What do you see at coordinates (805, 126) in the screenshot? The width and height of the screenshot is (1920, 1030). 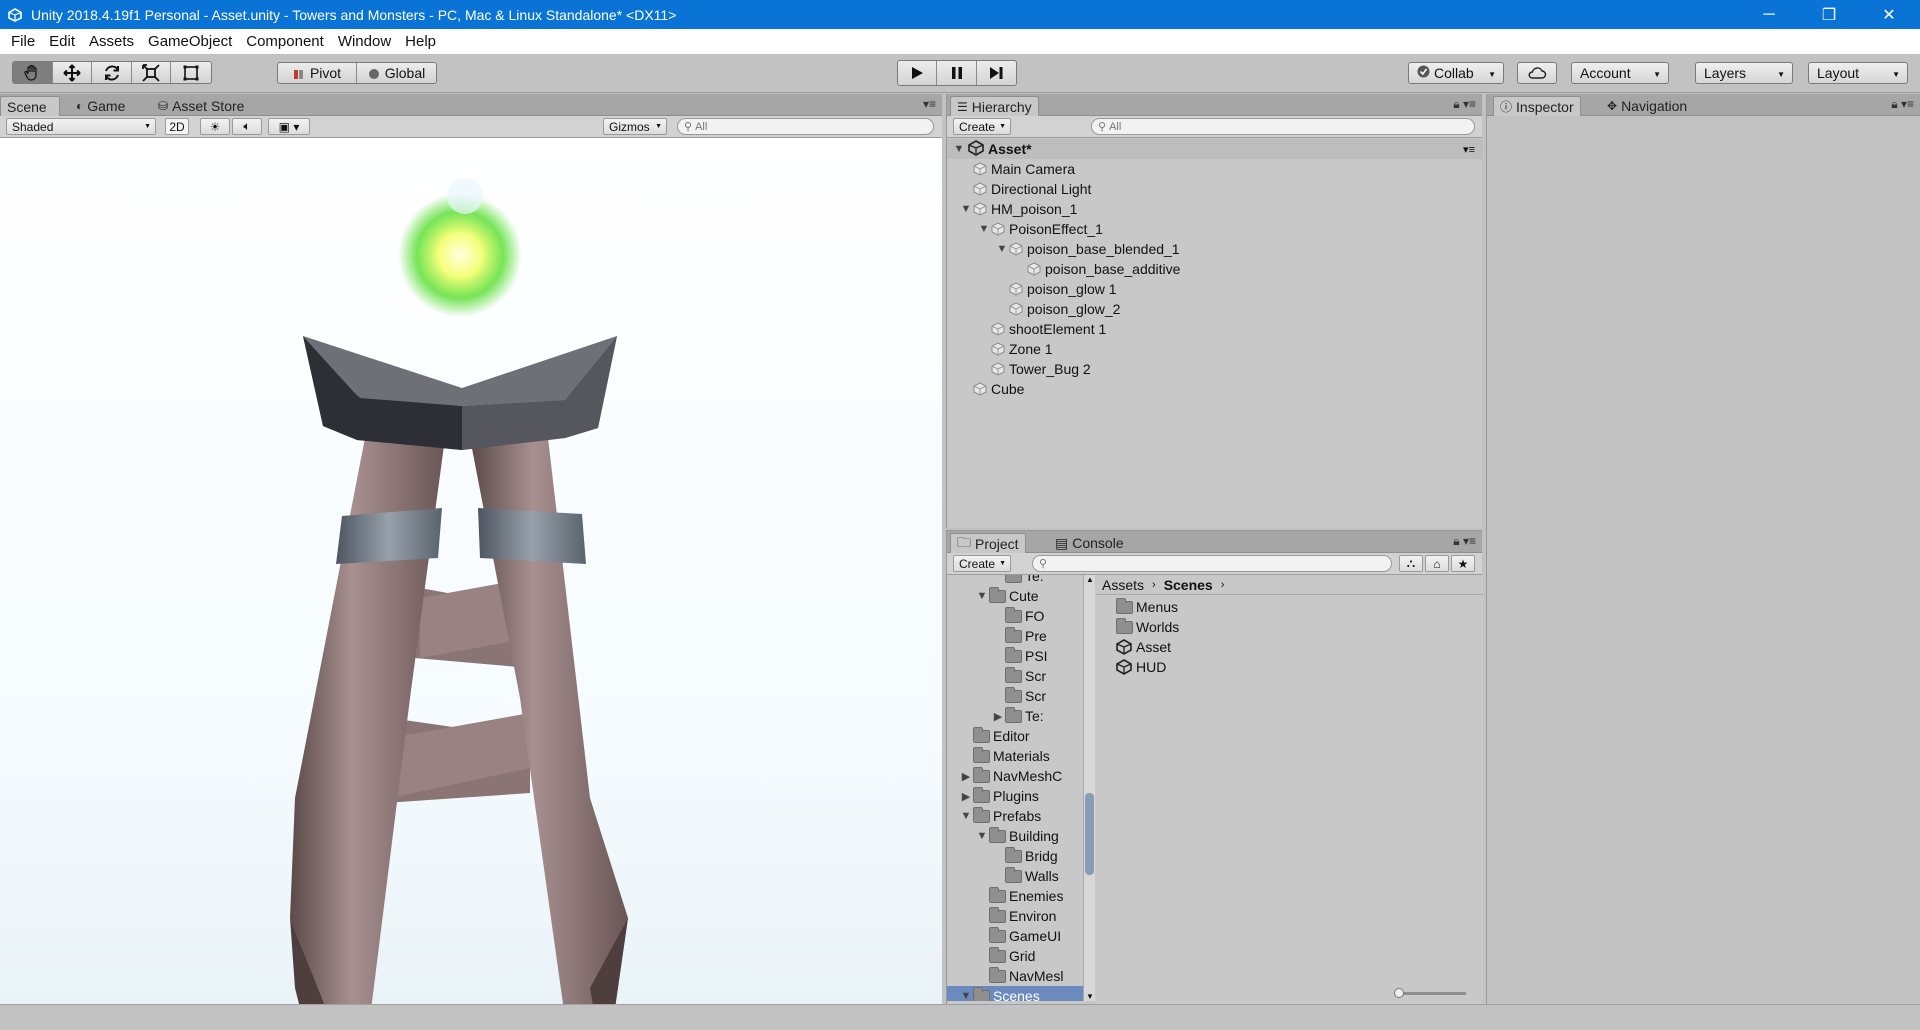 I see `scene-search-input: ⚲ All` at bounding box center [805, 126].